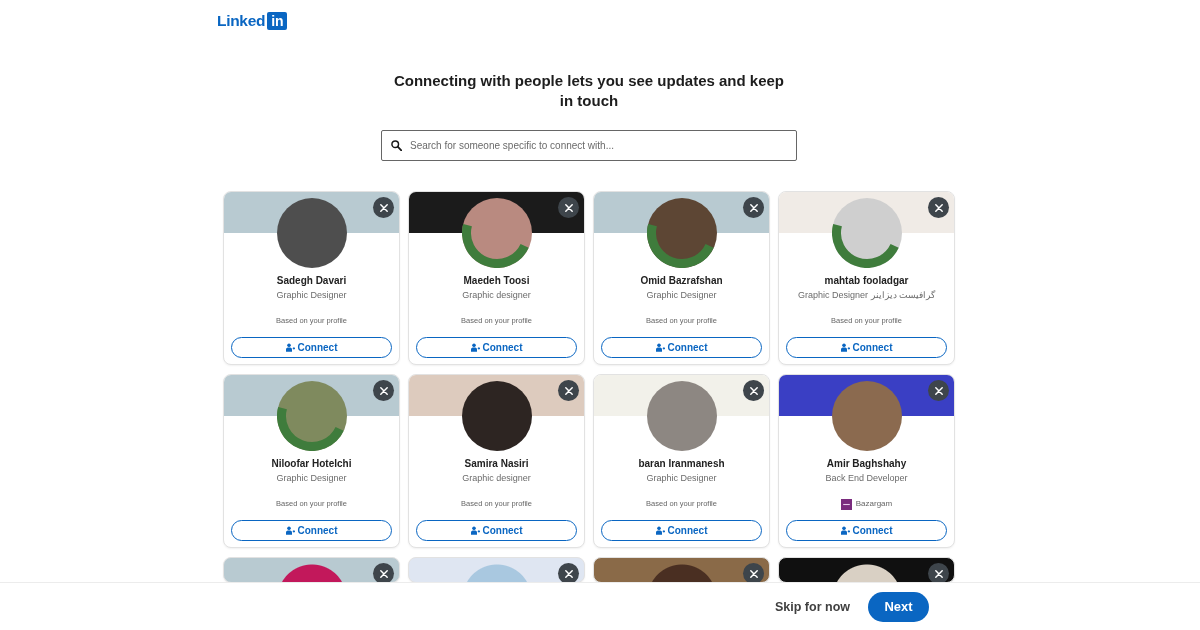 This screenshot has width=1200, height=630. Describe the element at coordinates (496, 281) in the screenshot. I see `person-name: Maedeh Toosi` at that location.